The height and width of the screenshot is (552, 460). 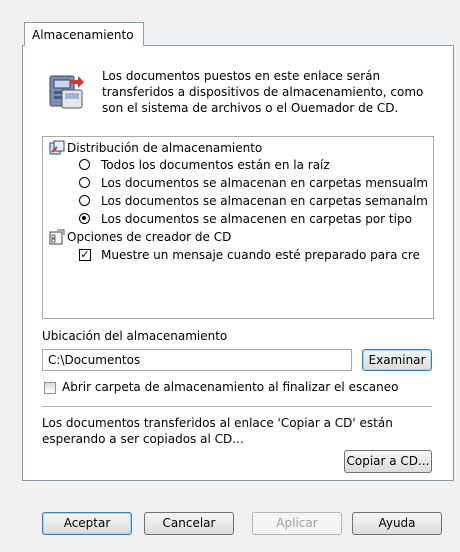 What do you see at coordinates (197, 360) in the screenshot?
I see `location-input` at bounding box center [197, 360].